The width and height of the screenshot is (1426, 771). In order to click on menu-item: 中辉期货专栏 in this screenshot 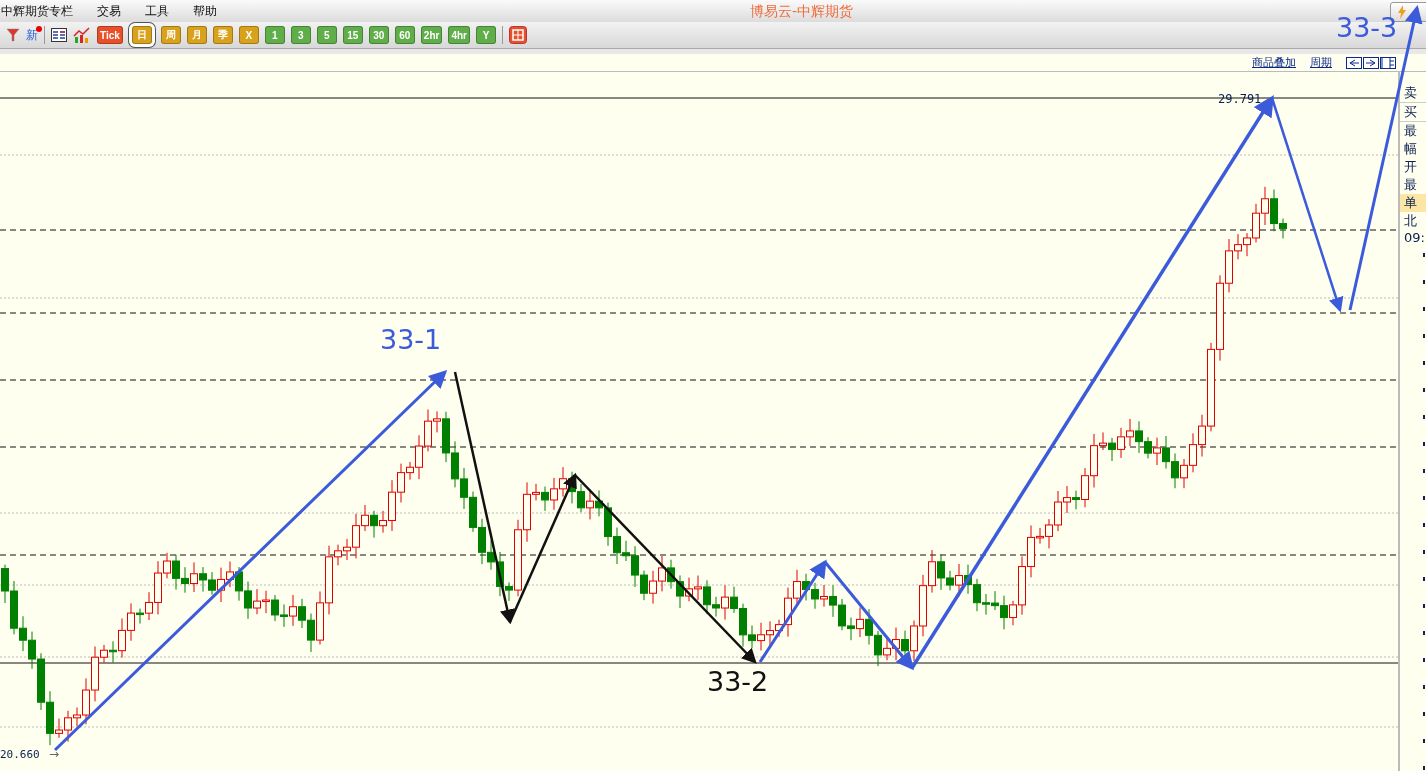, I will do `click(43, 11)`.